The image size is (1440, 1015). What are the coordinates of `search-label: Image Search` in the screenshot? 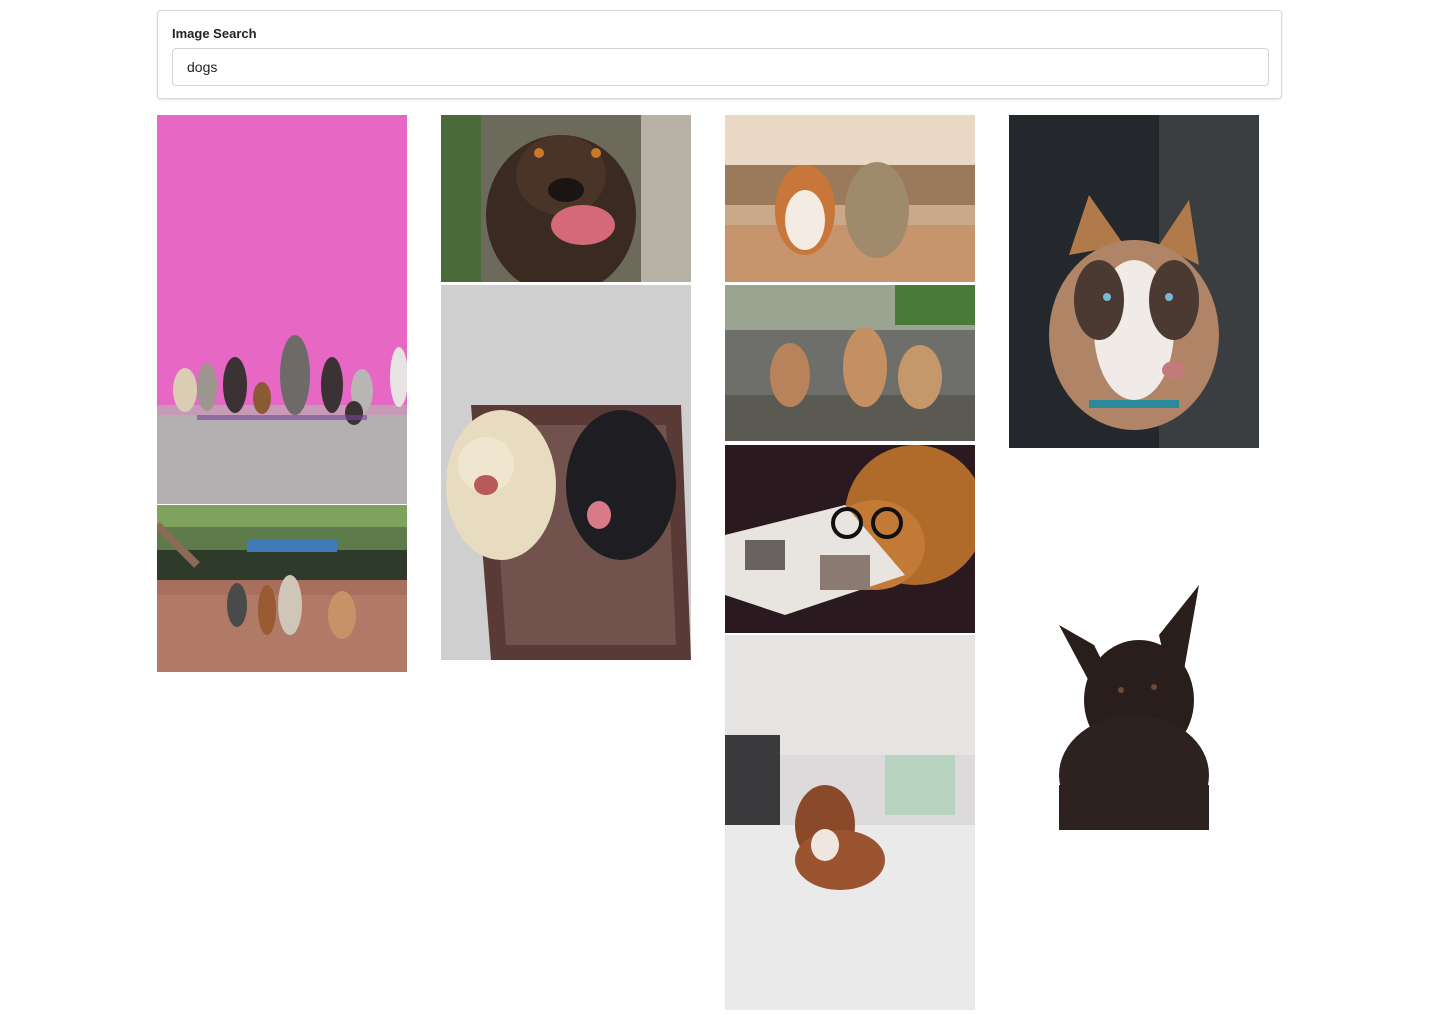 It's located at (214, 33).